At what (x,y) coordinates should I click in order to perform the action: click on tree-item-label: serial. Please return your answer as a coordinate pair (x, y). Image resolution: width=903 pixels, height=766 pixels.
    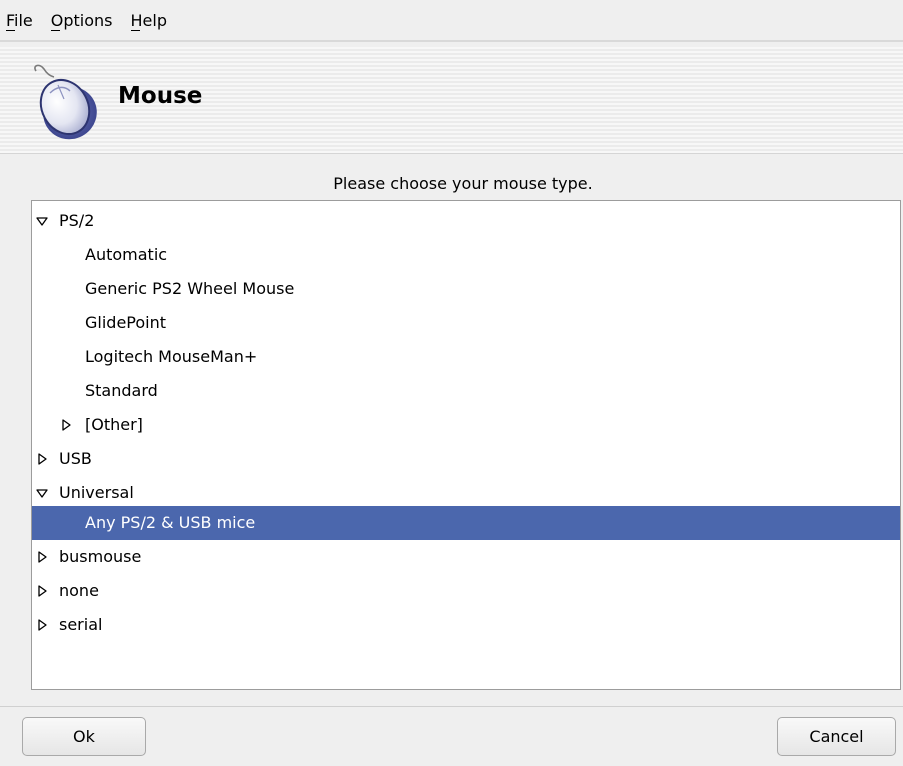
    Looking at the image, I should click on (81, 624).